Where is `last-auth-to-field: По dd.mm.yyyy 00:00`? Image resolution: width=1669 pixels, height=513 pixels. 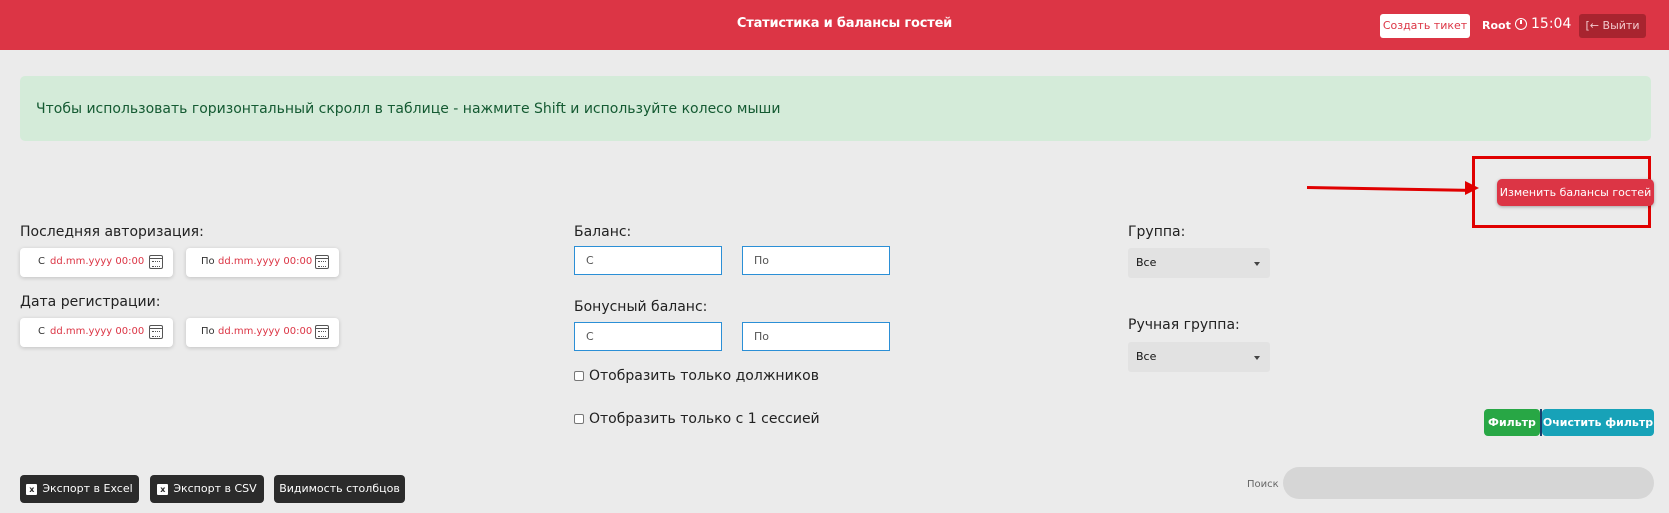
last-auth-to-field: По dd.mm.yyyy 00:00 is located at coordinates (262, 262).